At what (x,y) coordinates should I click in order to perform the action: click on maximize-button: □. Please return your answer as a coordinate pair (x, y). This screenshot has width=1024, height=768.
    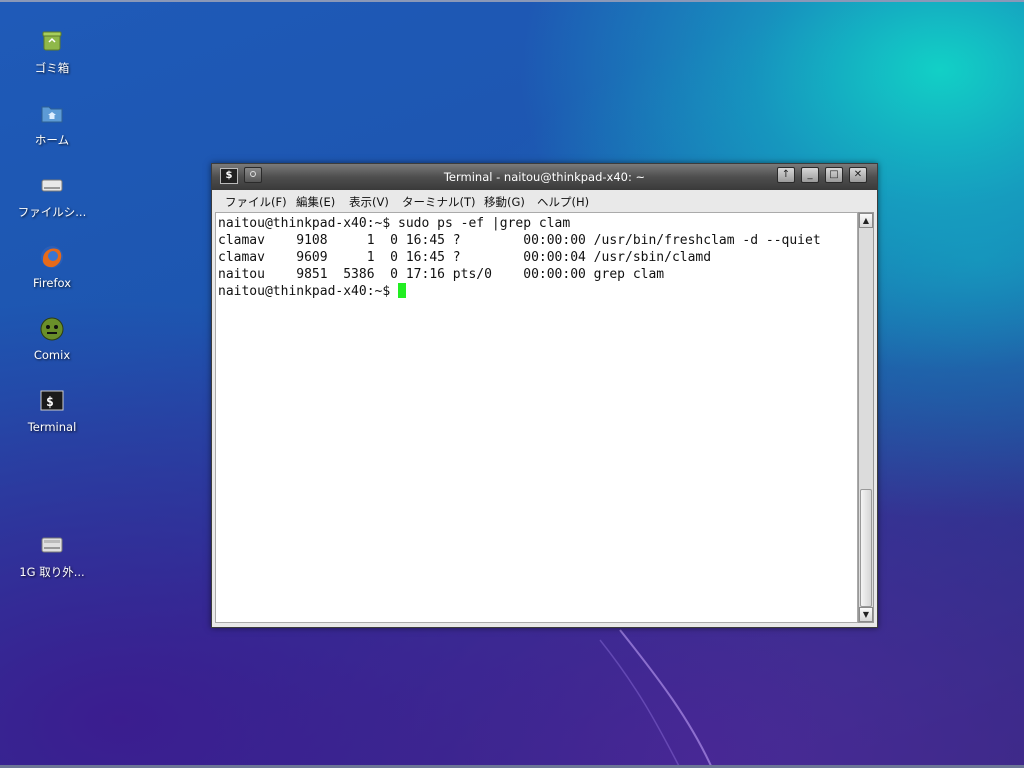
    Looking at the image, I should click on (834, 175).